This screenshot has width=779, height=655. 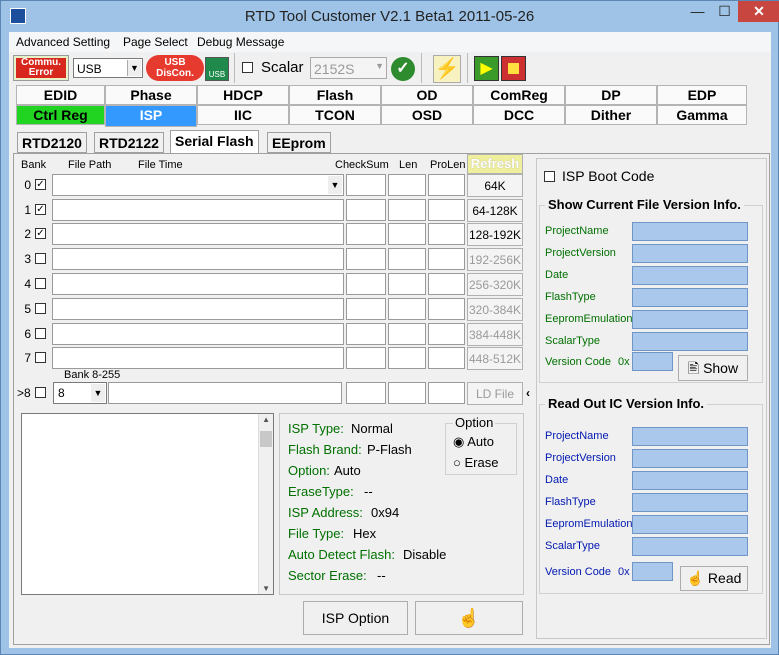 I want to click on bank8-select: 8 ▼, so click(x=80, y=393).